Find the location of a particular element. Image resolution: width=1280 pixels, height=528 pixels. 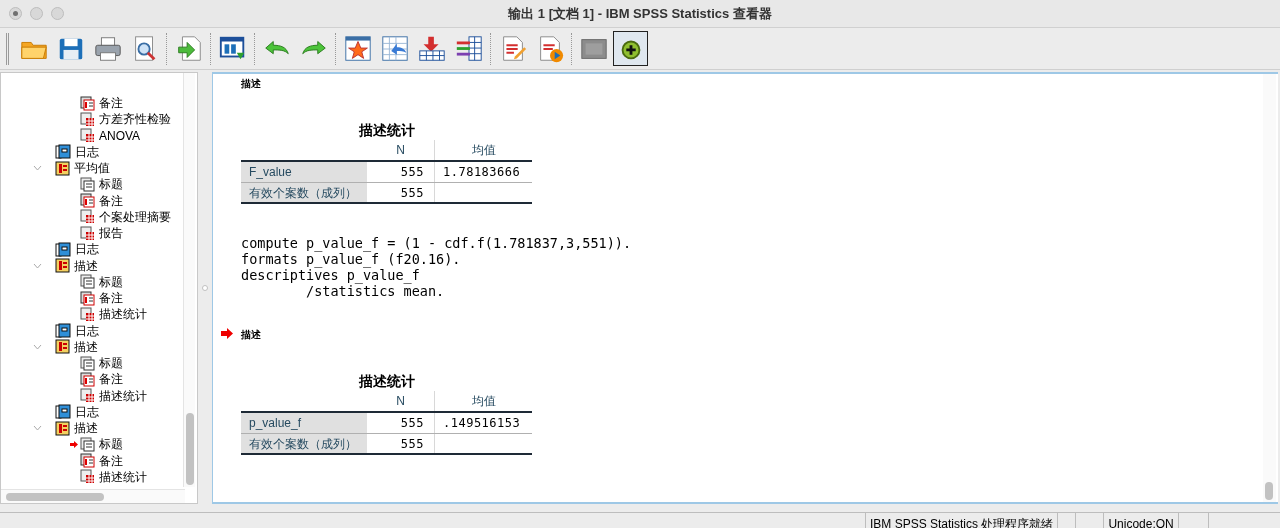

outline-item: 报告 is located at coordinates (111, 233).